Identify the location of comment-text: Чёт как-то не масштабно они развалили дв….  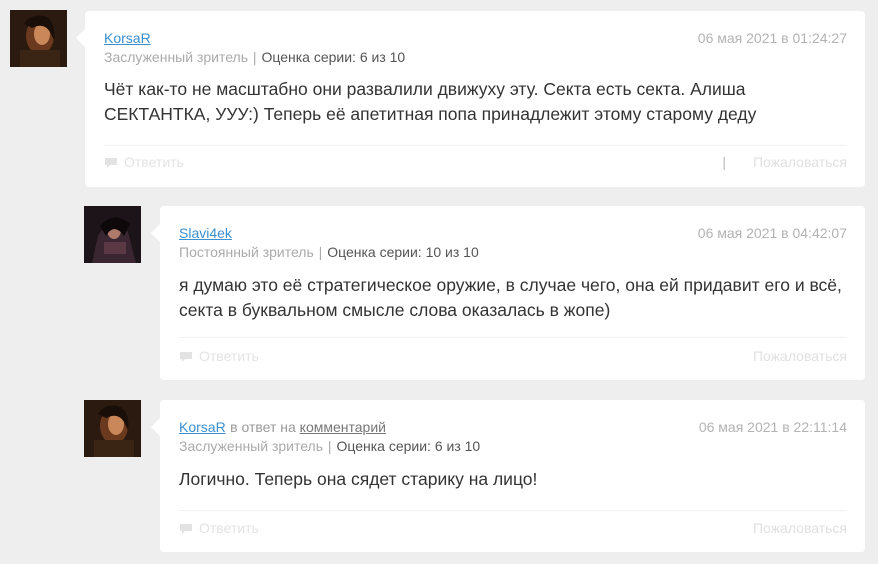
(475, 102).